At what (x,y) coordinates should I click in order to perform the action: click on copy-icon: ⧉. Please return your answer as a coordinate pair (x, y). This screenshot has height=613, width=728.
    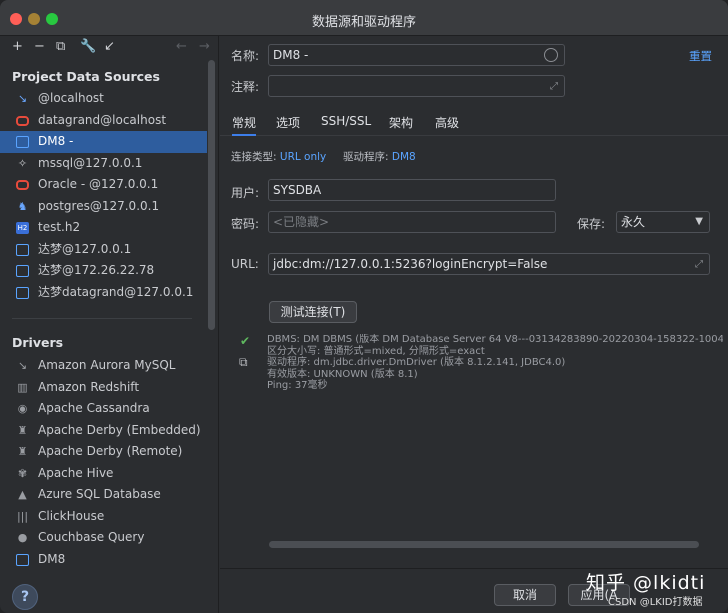
    Looking at the image, I should click on (243, 362).